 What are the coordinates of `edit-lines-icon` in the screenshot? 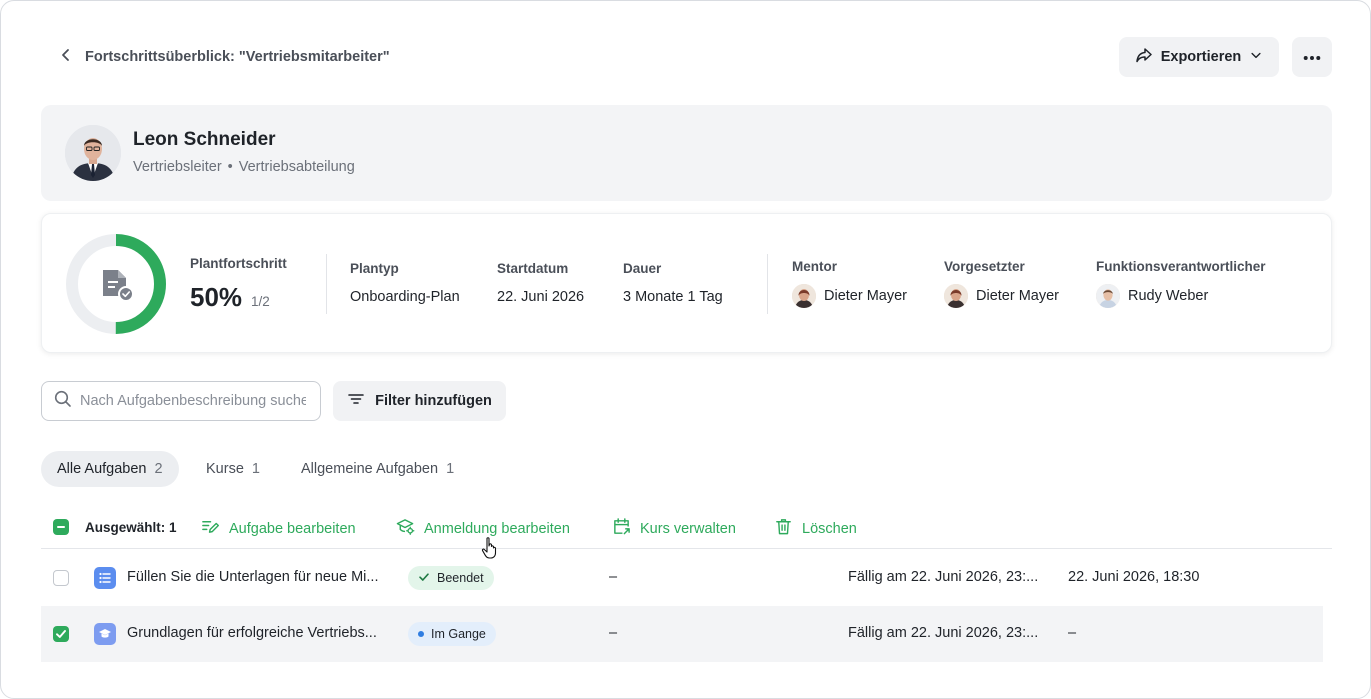 It's located at (210, 528).